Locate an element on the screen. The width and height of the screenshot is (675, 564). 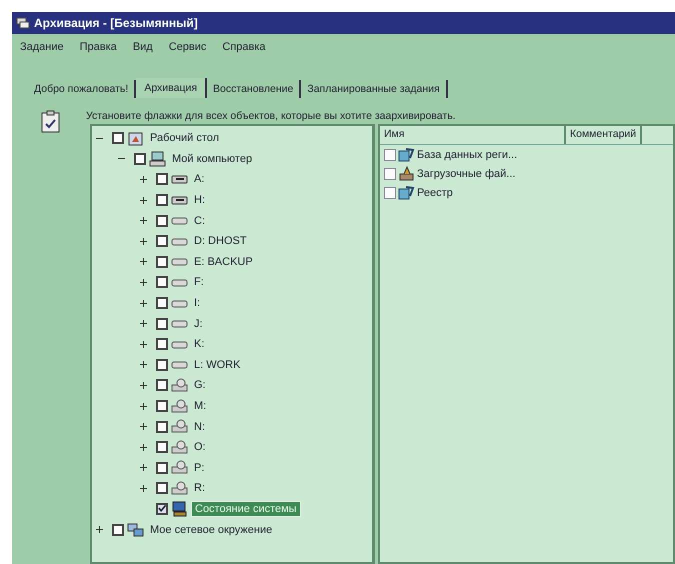
list-item: Реестр is located at coordinates (435, 192).